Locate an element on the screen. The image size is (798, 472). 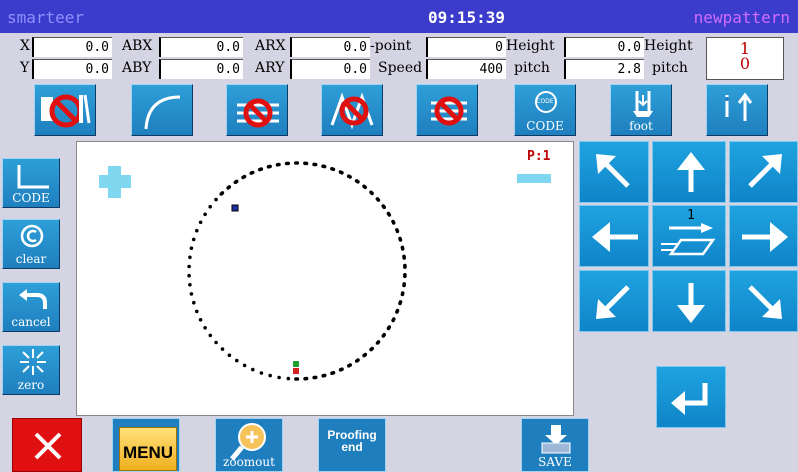
page-indicator: P:1 is located at coordinates (539, 156).